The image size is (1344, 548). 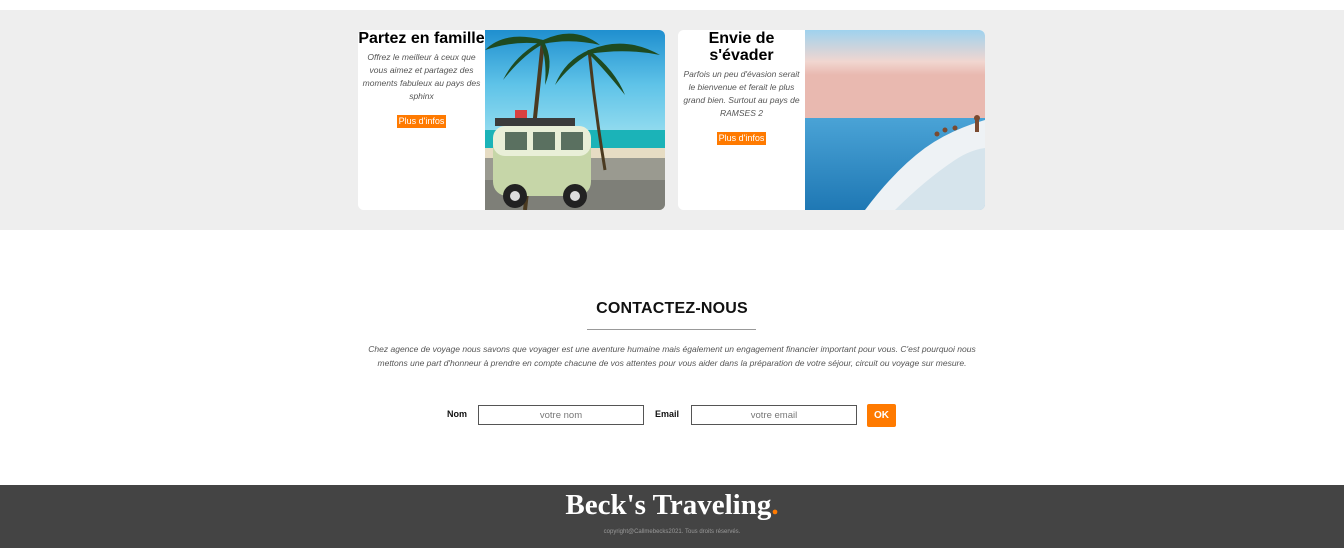 What do you see at coordinates (457, 414) in the screenshot?
I see `name-label: Nom` at bounding box center [457, 414].